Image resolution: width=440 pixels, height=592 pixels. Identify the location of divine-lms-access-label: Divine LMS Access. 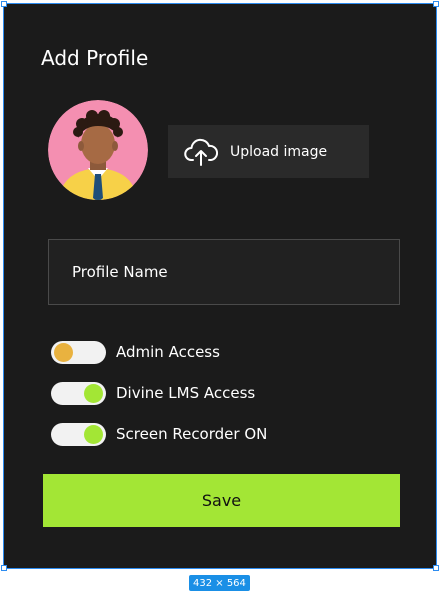
(186, 393).